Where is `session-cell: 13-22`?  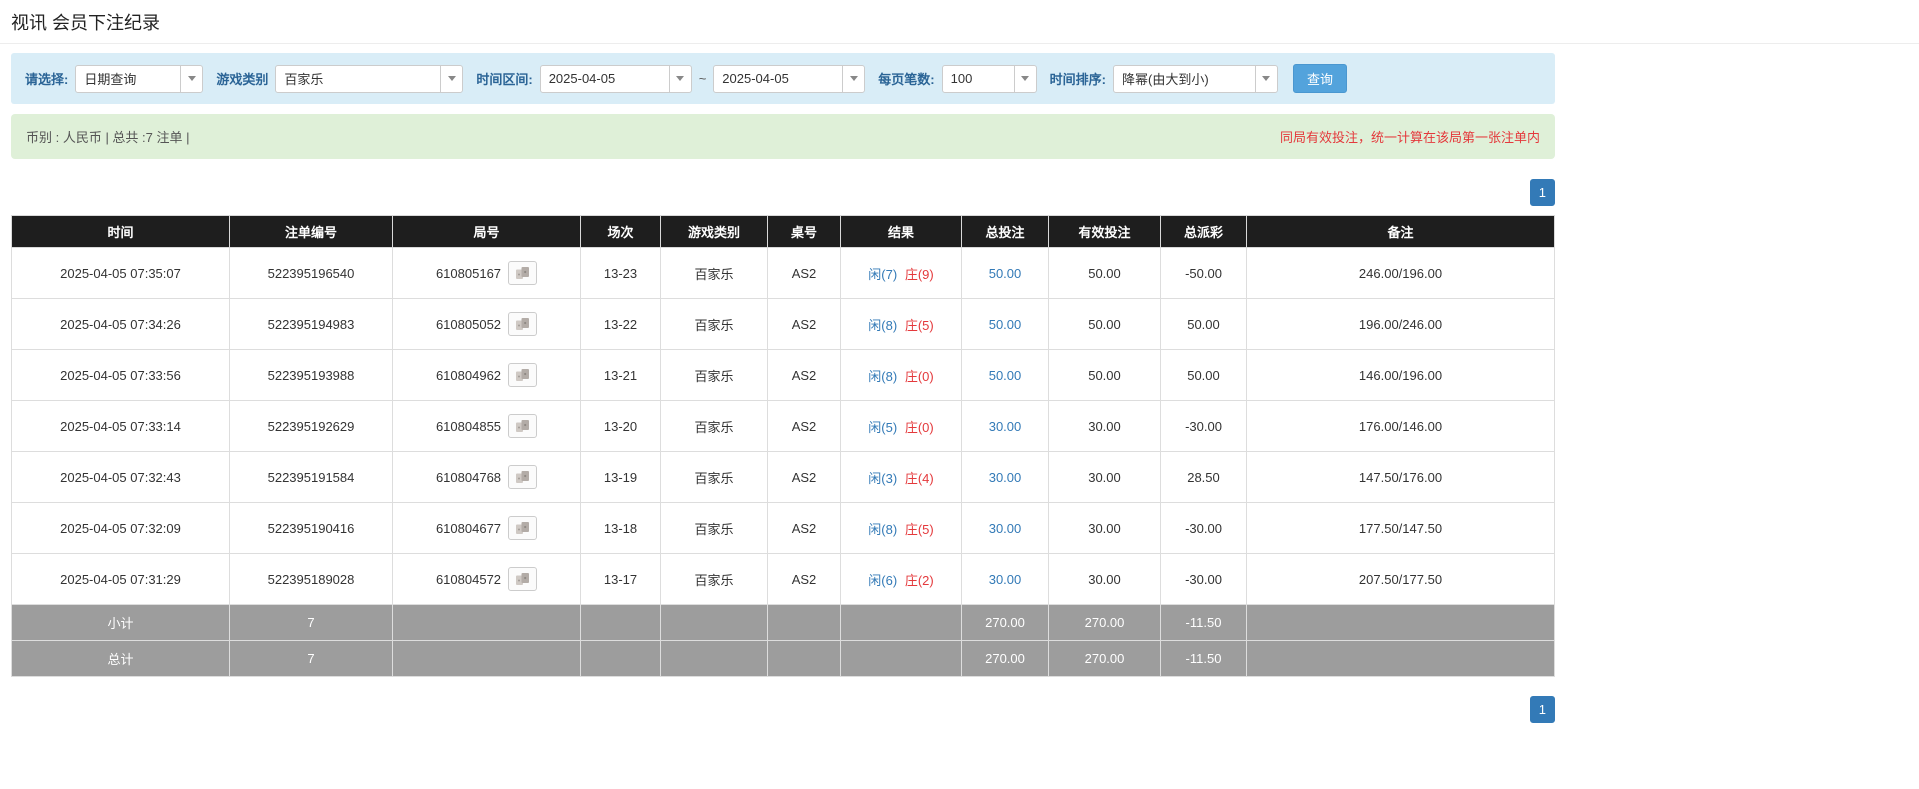 session-cell: 13-22 is located at coordinates (620, 324).